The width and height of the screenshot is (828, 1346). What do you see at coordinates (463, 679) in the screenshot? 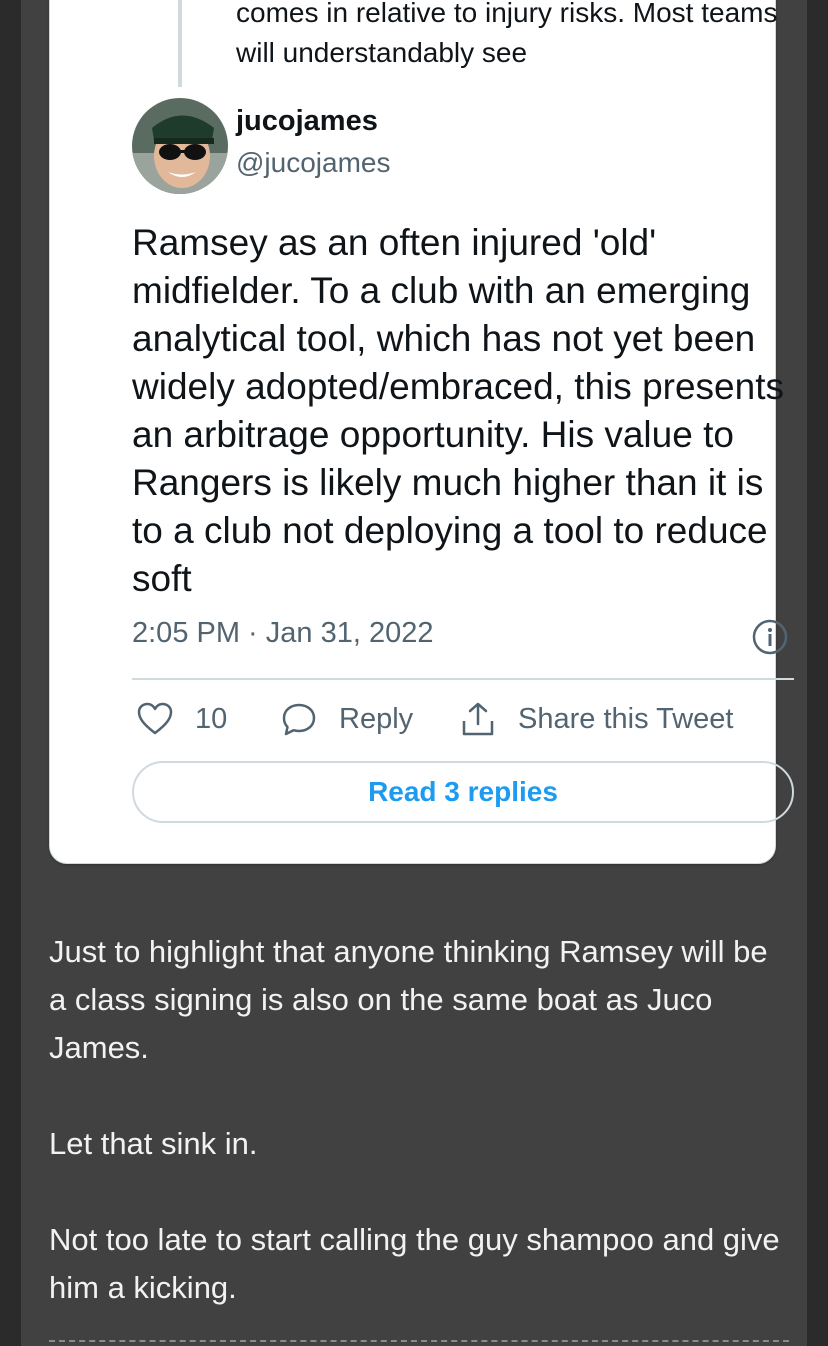
I see `tweet-divider` at bounding box center [463, 679].